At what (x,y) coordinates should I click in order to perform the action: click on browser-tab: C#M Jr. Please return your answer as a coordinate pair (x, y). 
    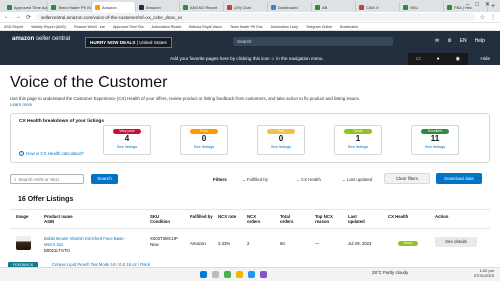
    Looking at the image, I should click on (378, 7).